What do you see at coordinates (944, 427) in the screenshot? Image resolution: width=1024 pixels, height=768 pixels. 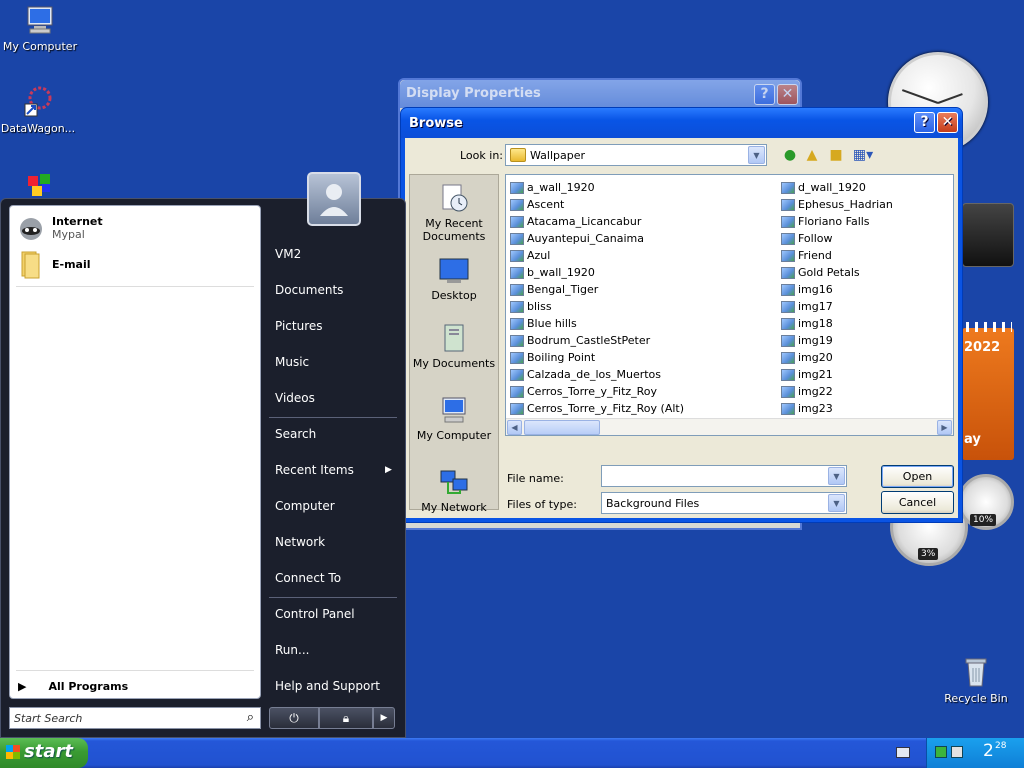 I see `scroll-right-icon: ▶` at bounding box center [944, 427].